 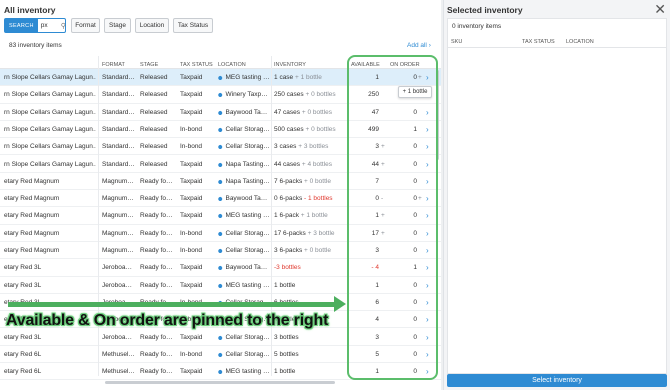 What do you see at coordinates (291, 181) in the screenshot?
I see `inventory-unit: 6-packs` at bounding box center [291, 181].